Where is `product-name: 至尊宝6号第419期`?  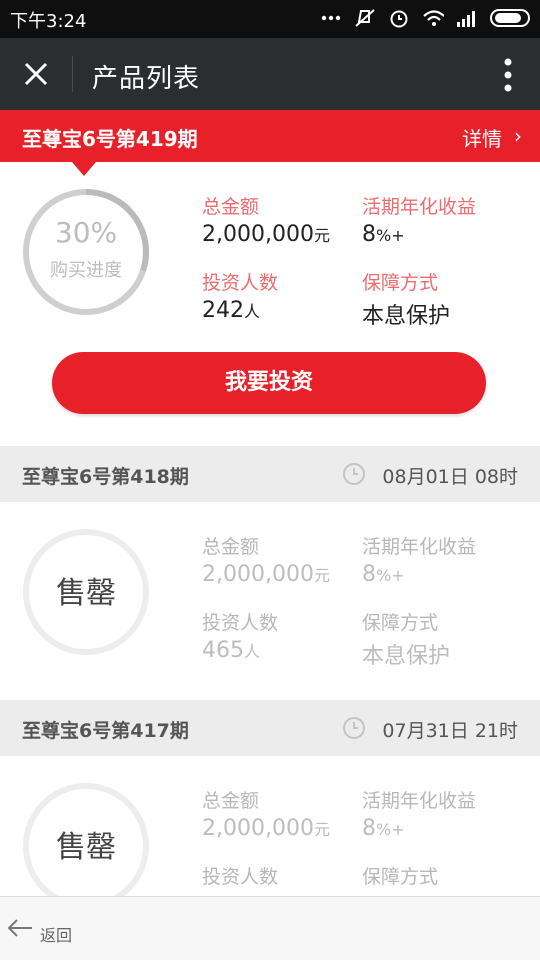 product-name: 至尊宝6号第419期 is located at coordinates (110, 139).